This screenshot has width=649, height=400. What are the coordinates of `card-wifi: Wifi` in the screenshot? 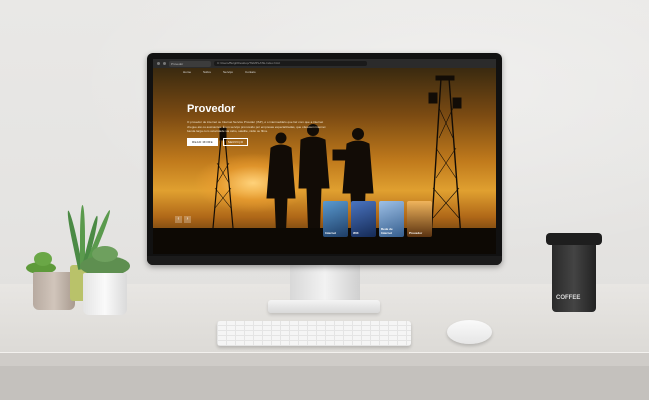 It's located at (363, 219).